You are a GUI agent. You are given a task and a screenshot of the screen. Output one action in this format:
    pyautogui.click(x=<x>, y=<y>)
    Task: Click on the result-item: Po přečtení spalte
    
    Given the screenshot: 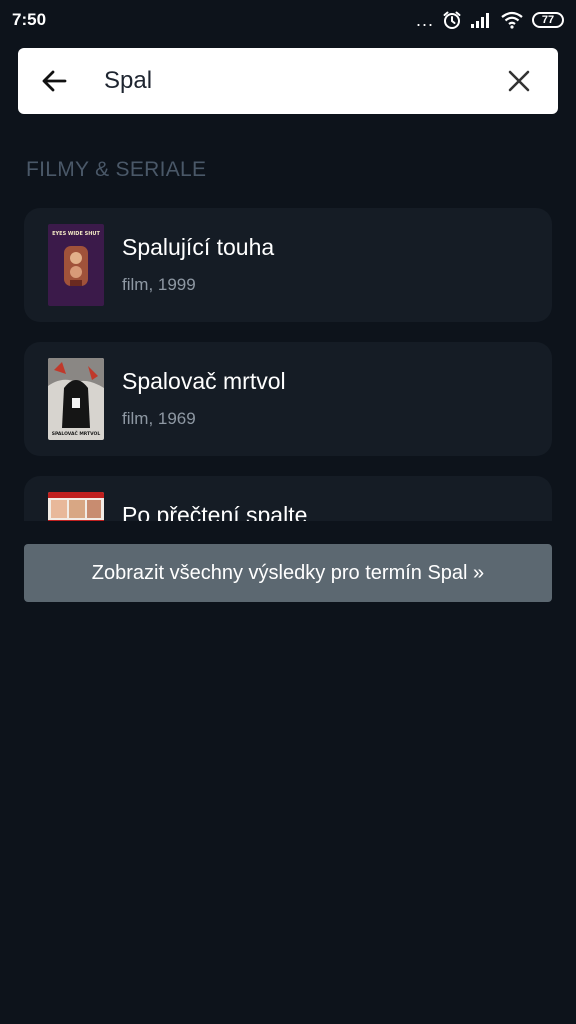 What is the action you would take?
    pyautogui.click(x=288, y=498)
    